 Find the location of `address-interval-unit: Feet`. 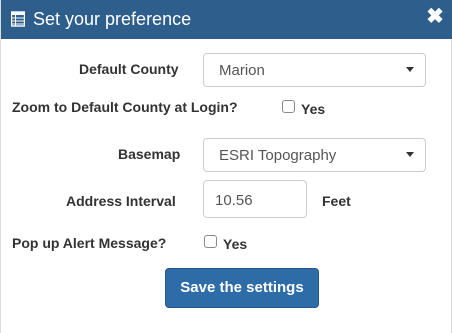

address-interval-unit: Feet is located at coordinates (336, 201).